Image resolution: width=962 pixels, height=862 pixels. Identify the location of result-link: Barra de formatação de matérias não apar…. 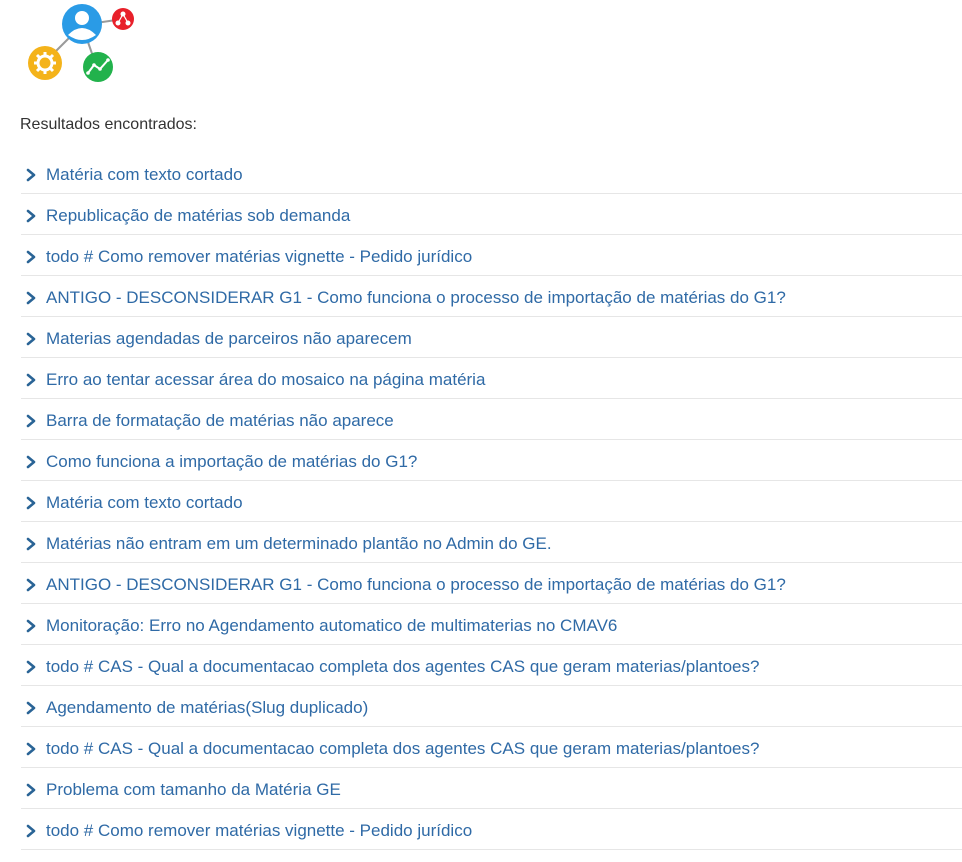
(207, 421).